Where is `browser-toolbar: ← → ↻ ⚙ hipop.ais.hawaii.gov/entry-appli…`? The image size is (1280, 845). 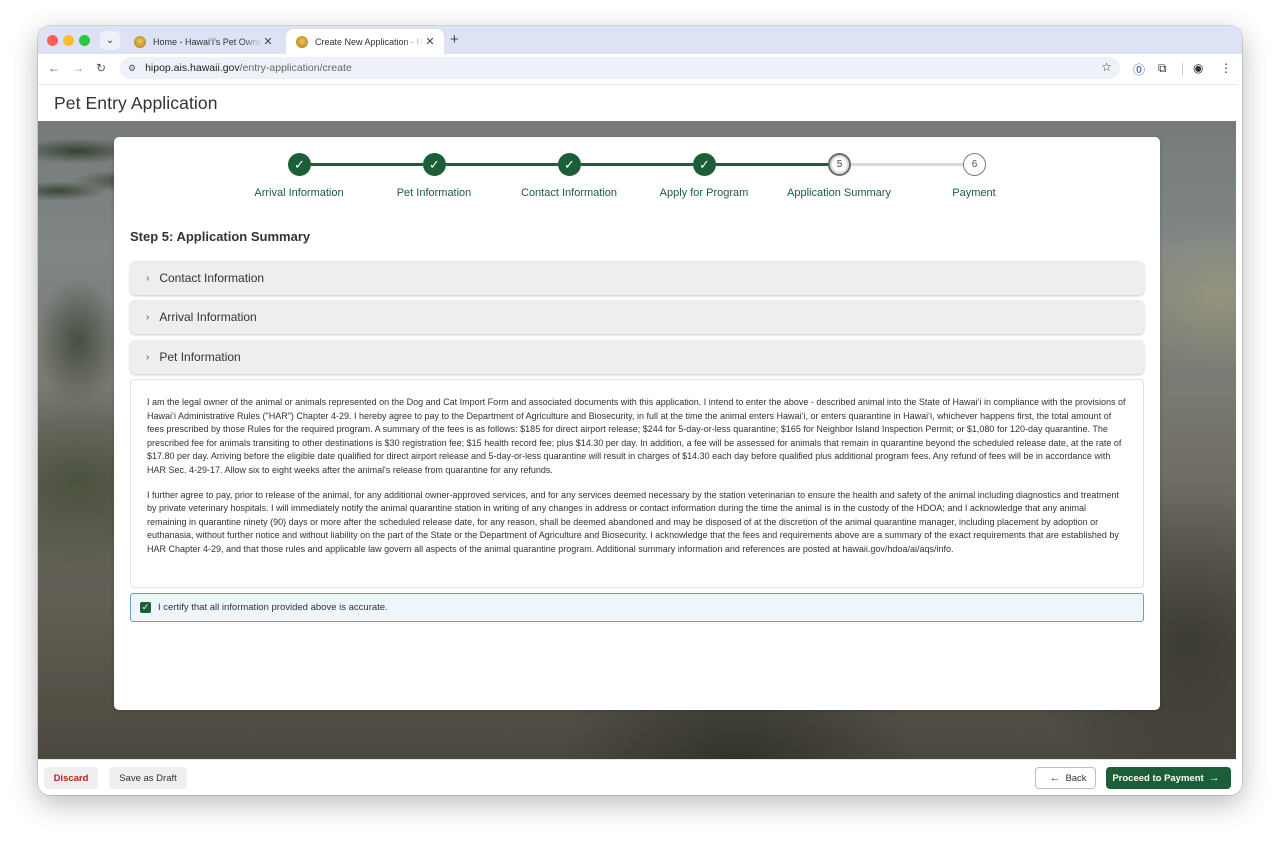
browser-toolbar: ← → ↻ ⚙ hipop.ais.hawaii.gov/entry-appli… is located at coordinates (640, 69).